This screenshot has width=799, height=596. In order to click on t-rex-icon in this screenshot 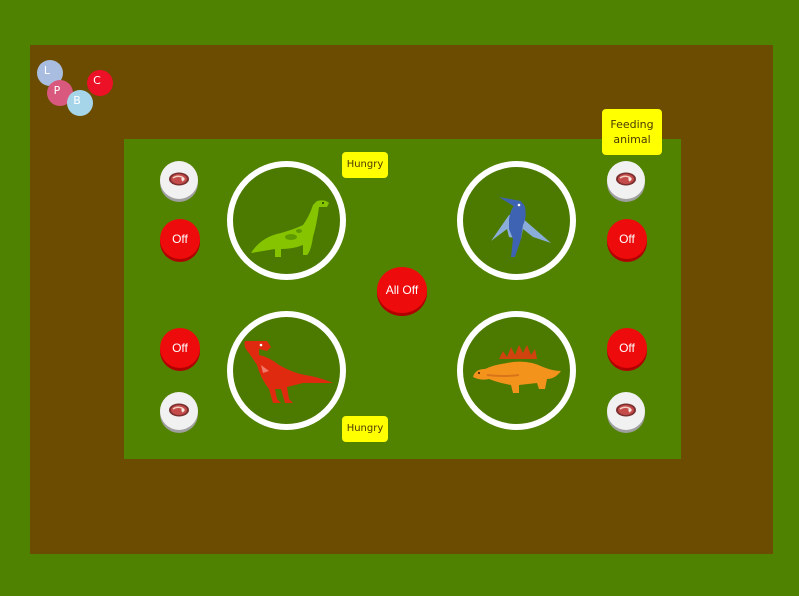, I will do `click(288, 372)`.